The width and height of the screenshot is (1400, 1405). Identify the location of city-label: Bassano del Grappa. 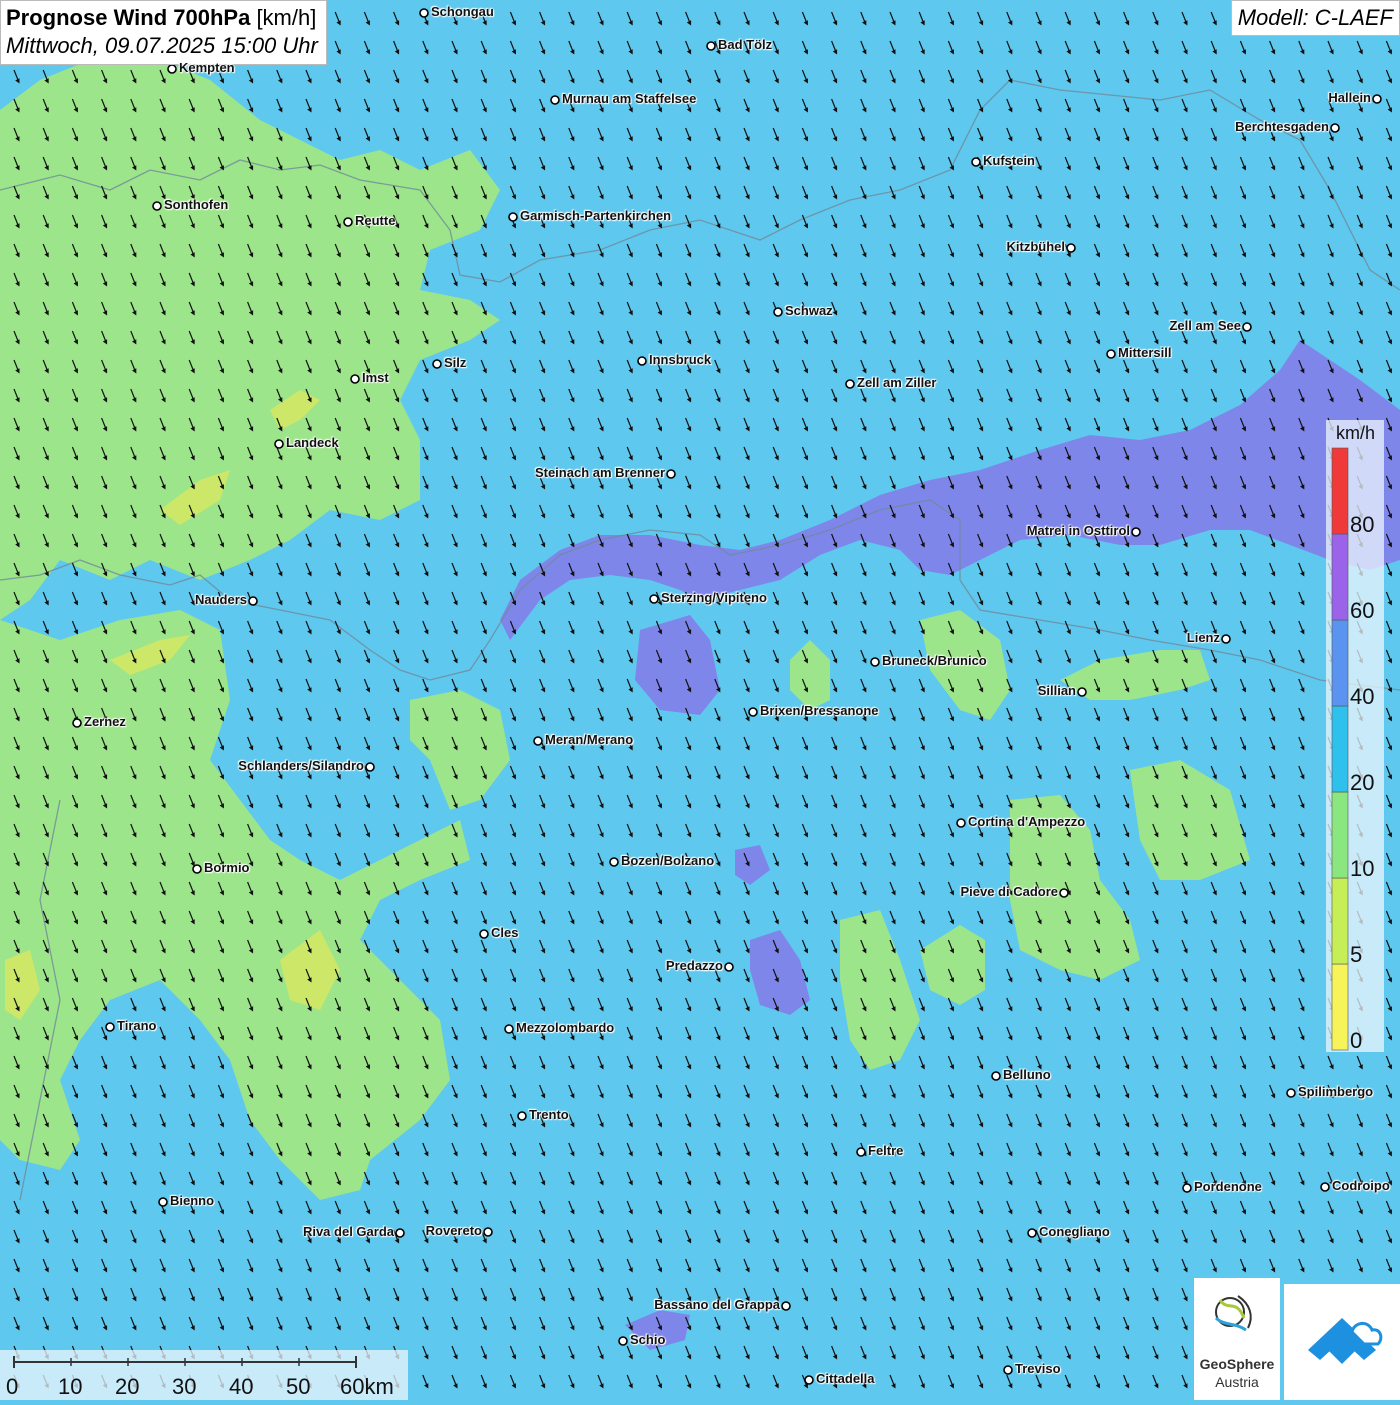
(717, 1304).